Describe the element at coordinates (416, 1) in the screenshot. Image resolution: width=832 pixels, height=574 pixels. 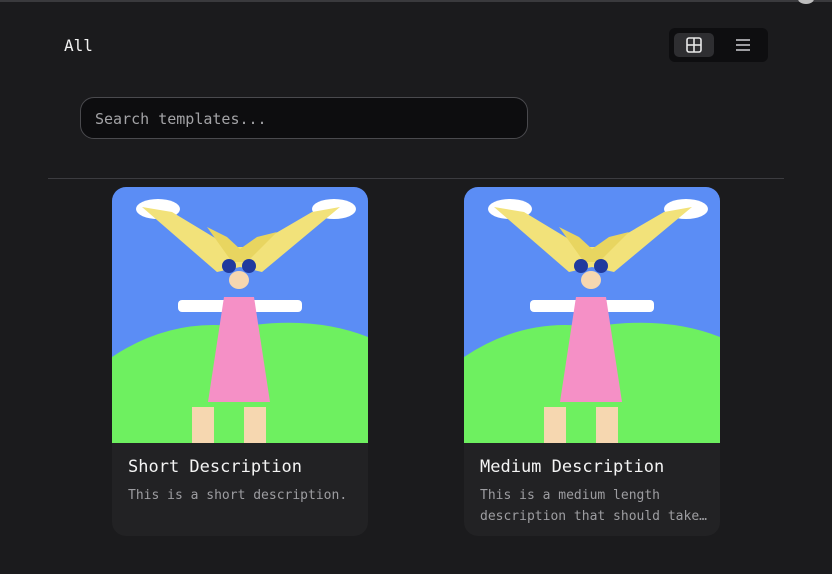
I see `window-top-border` at that location.